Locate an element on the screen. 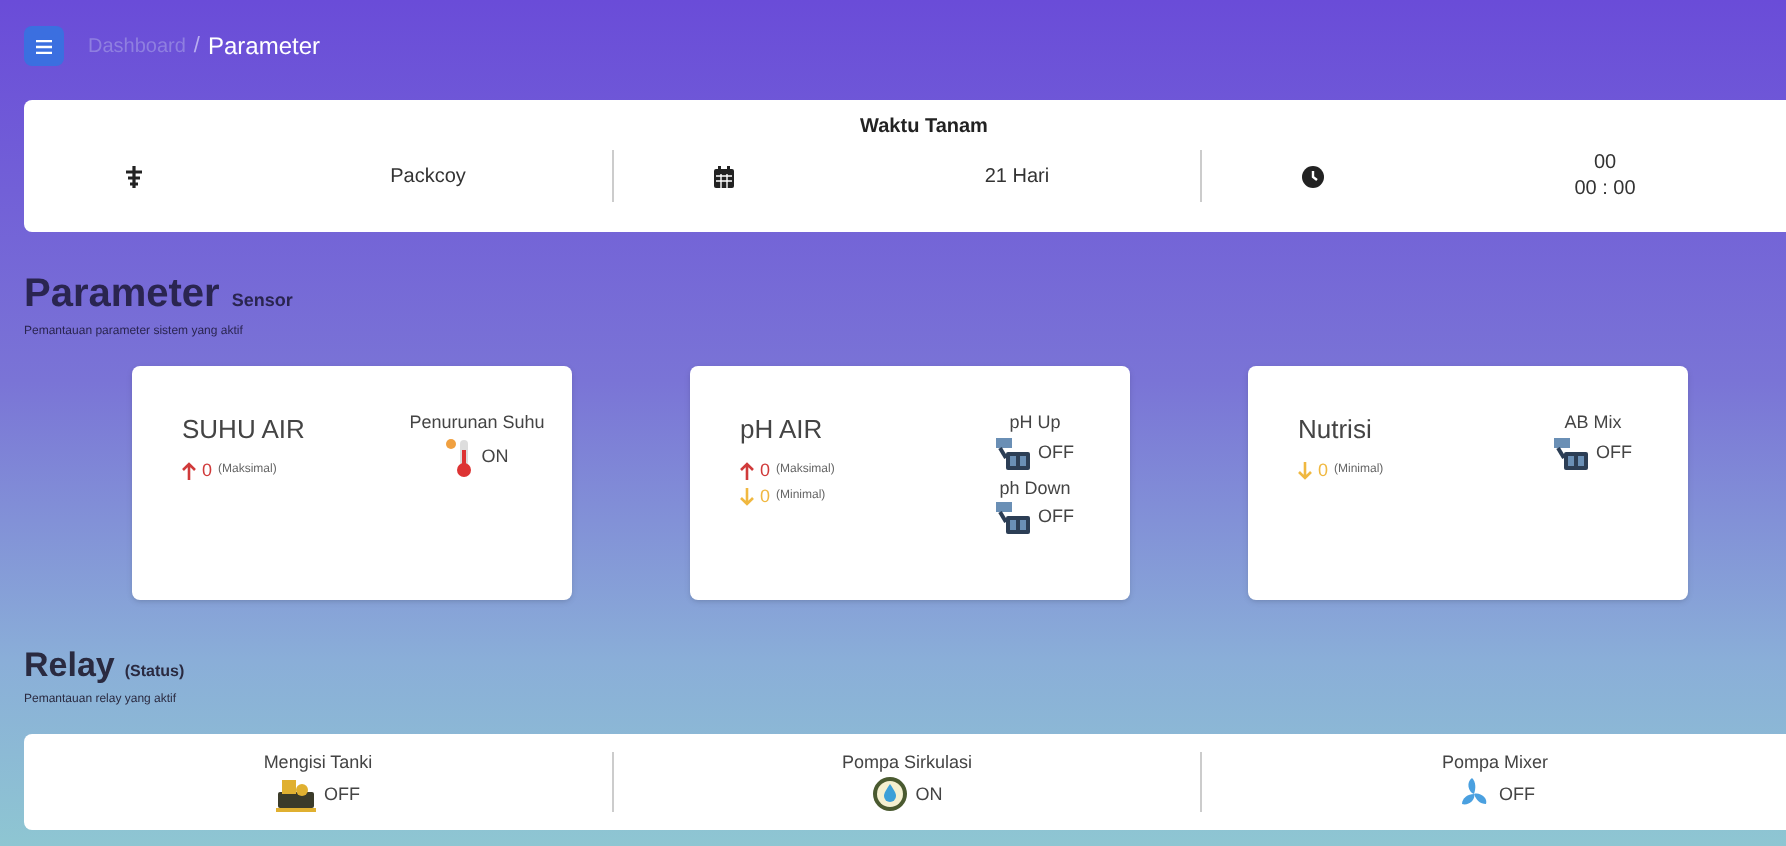 The height and width of the screenshot is (846, 1786). relay-name: Pompa Mixer is located at coordinates (1494, 762).